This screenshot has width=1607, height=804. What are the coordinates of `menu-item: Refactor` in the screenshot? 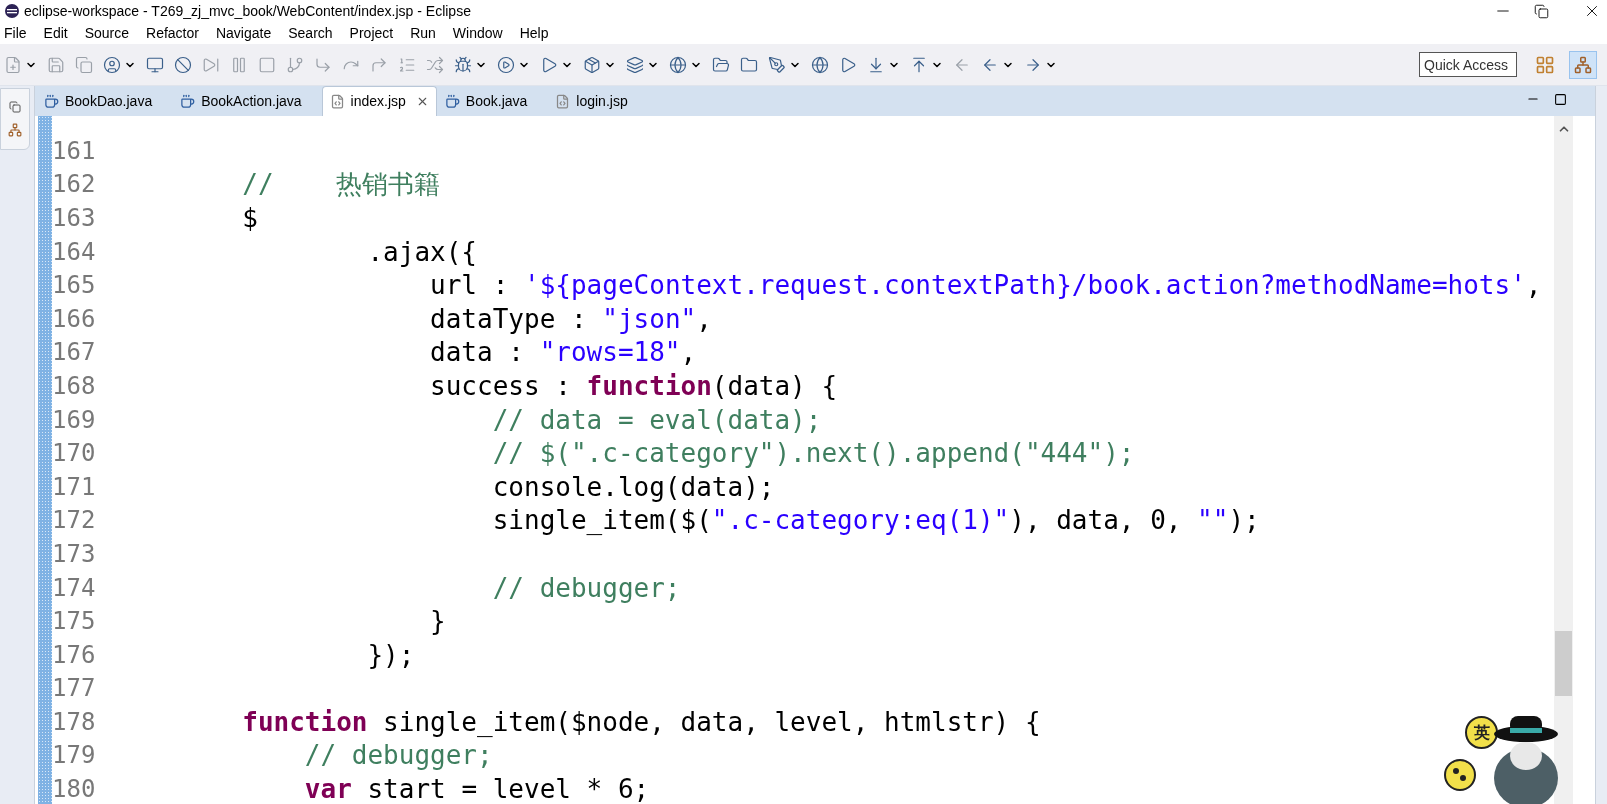 It's located at (172, 33).